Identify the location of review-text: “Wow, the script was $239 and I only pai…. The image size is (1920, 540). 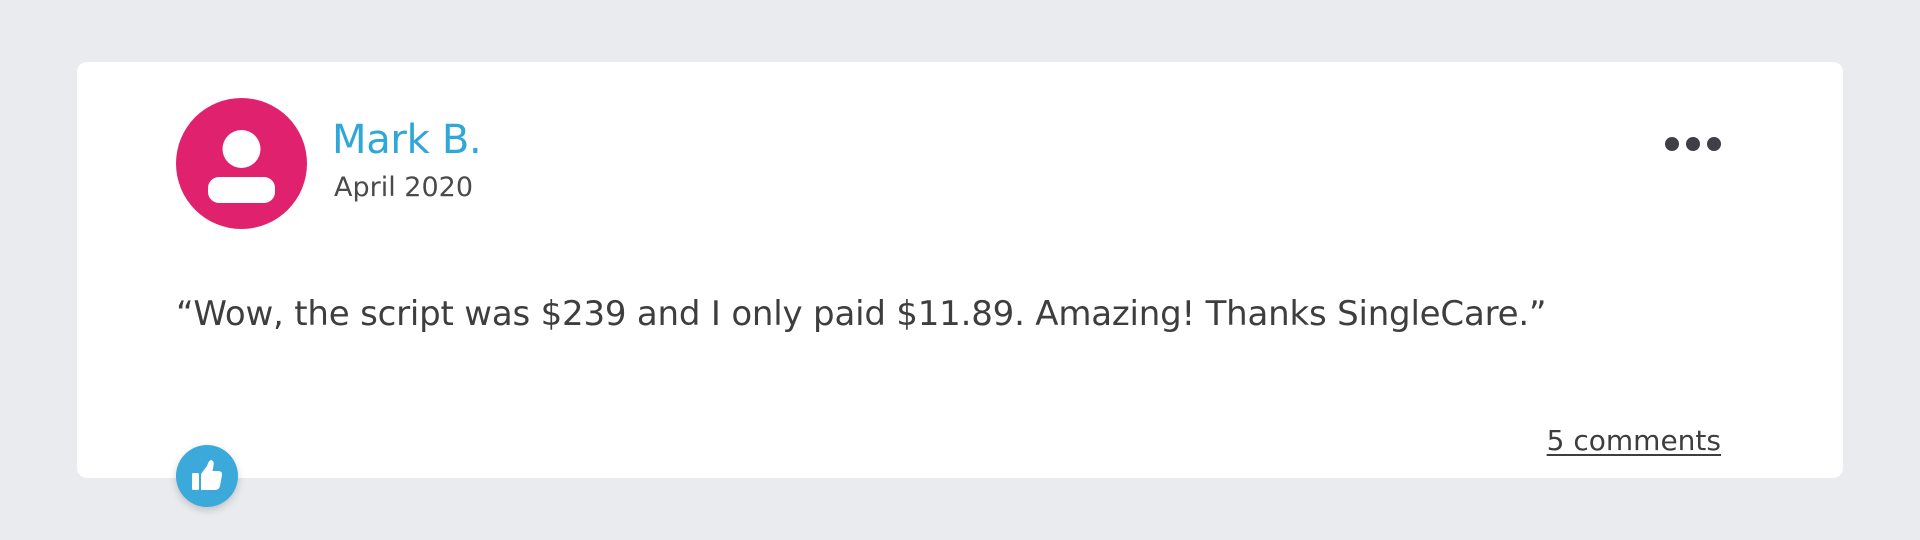
(861, 314).